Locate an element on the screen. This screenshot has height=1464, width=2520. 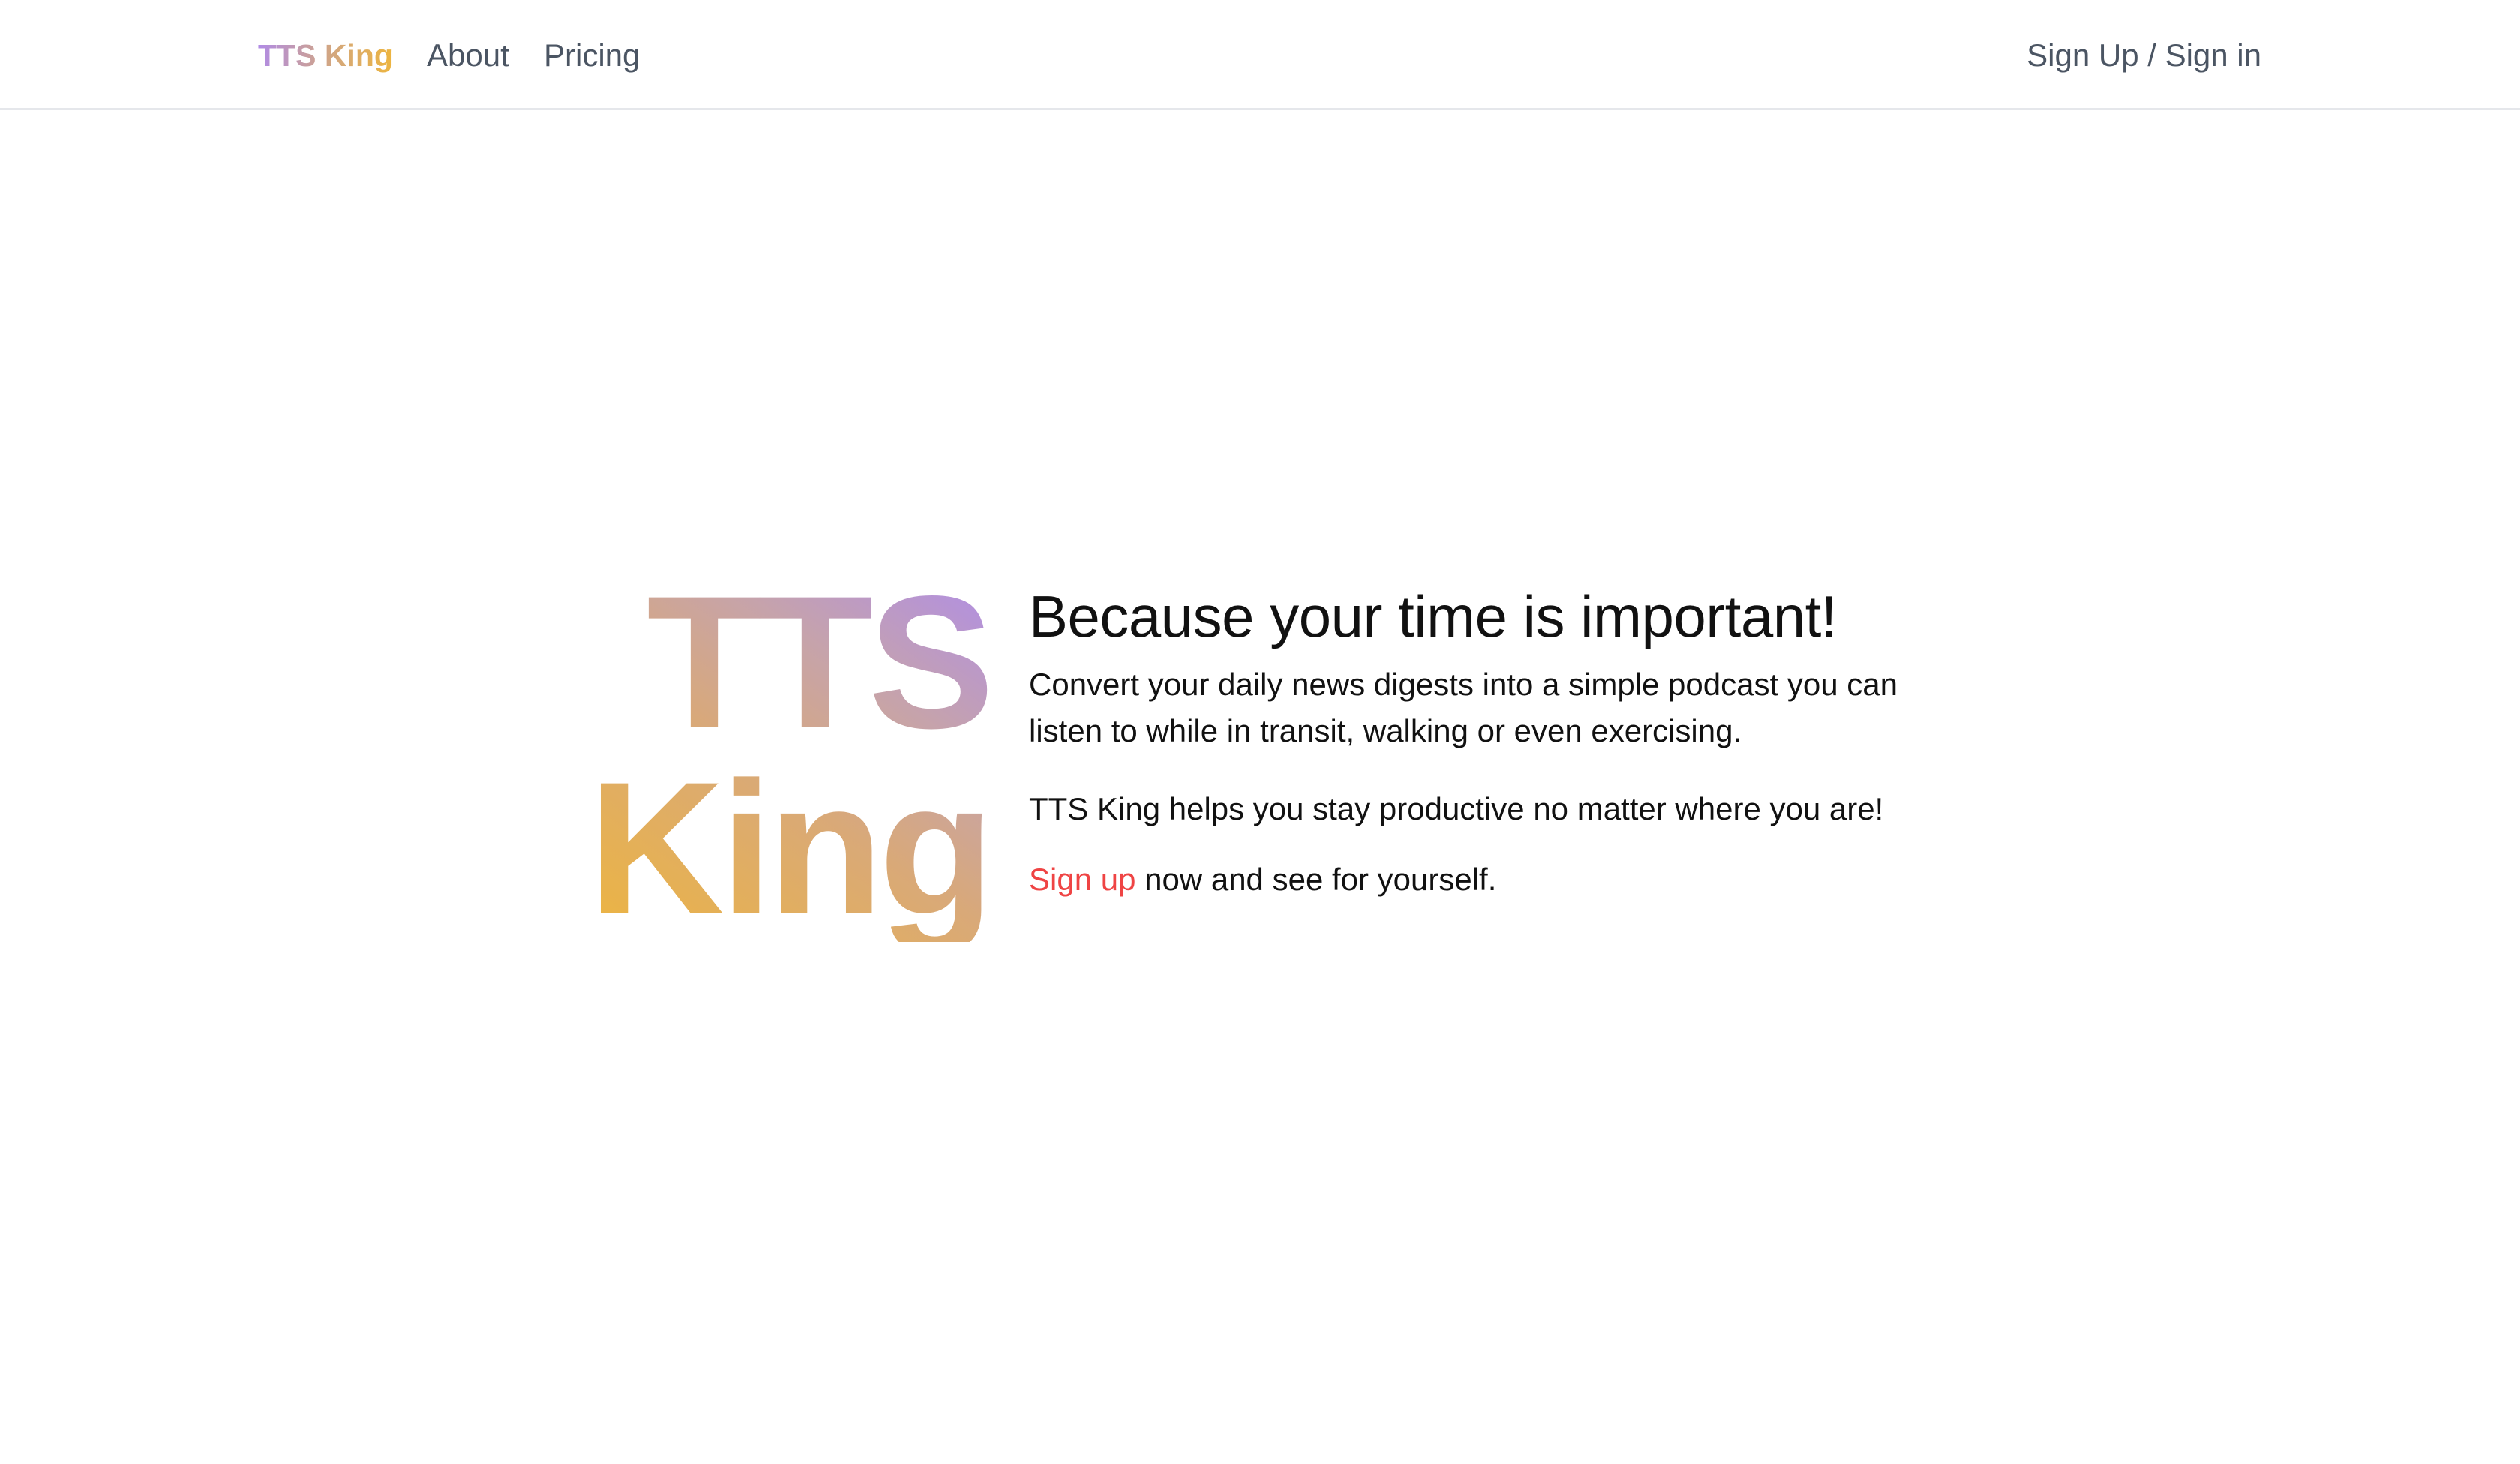
signup-signin-link: Sign Up / Sign in is located at coordinates (2143, 55).